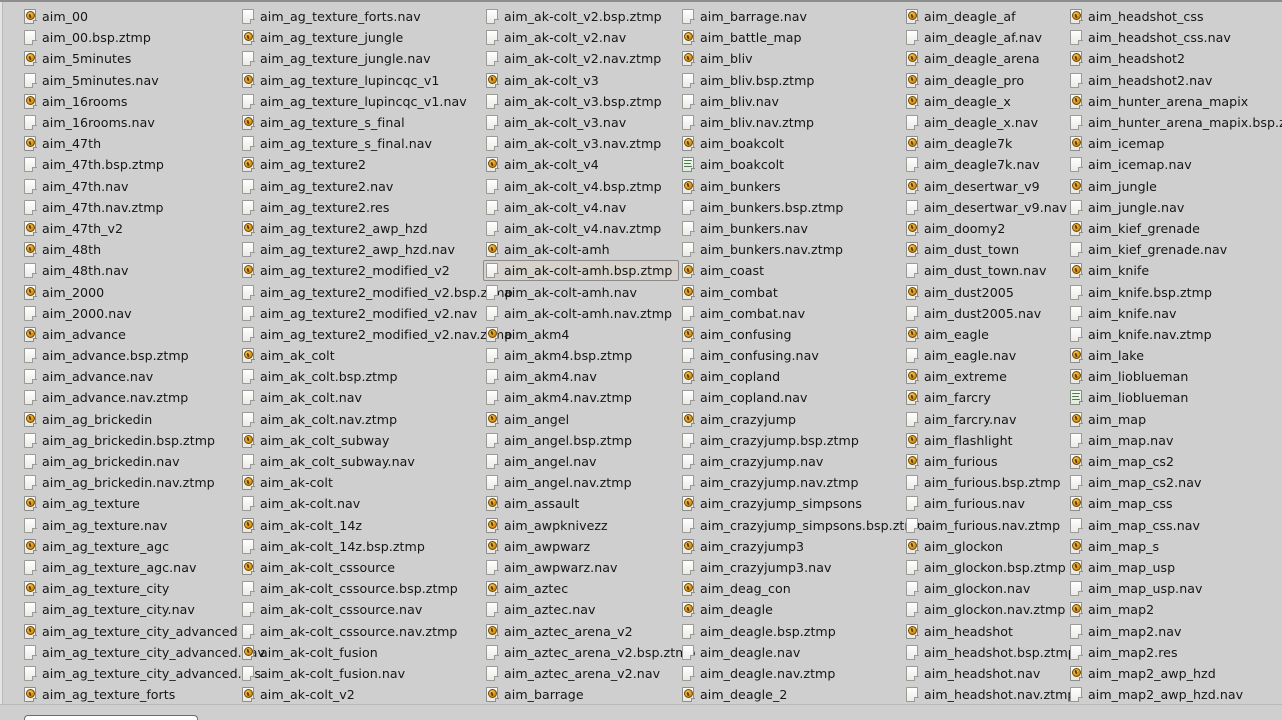  Describe the element at coordinates (985, 122) in the screenshot. I see `file-list-item: aim_deagle_x.nav` at that location.